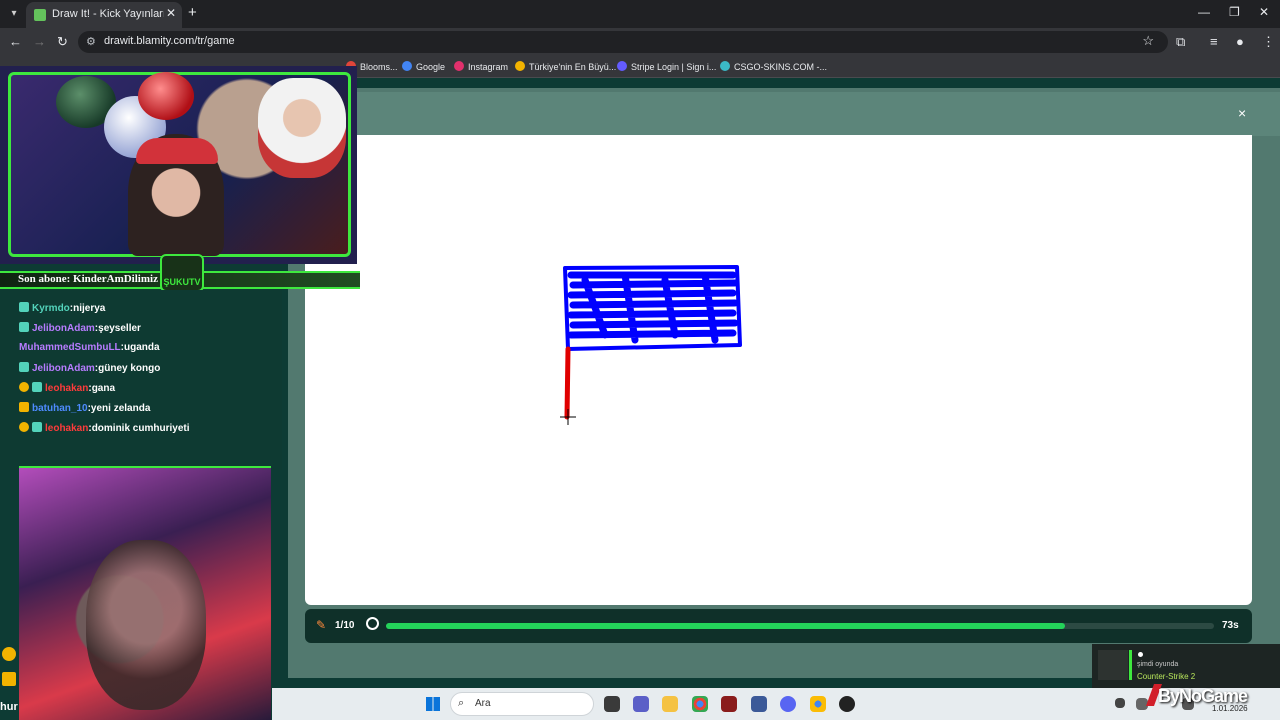 This screenshot has width=1280, height=720. What do you see at coordinates (321, 625) in the screenshot?
I see `pencil-icon: ✎` at bounding box center [321, 625].